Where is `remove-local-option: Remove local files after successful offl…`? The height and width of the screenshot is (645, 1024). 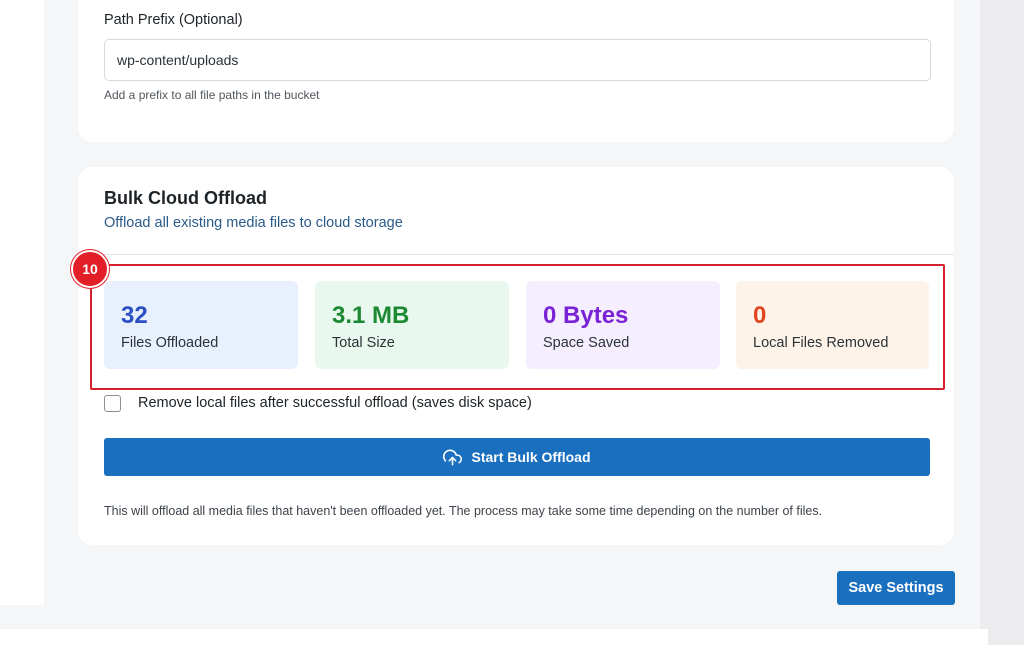 remove-local-option: Remove local files after successful offl… is located at coordinates (318, 403).